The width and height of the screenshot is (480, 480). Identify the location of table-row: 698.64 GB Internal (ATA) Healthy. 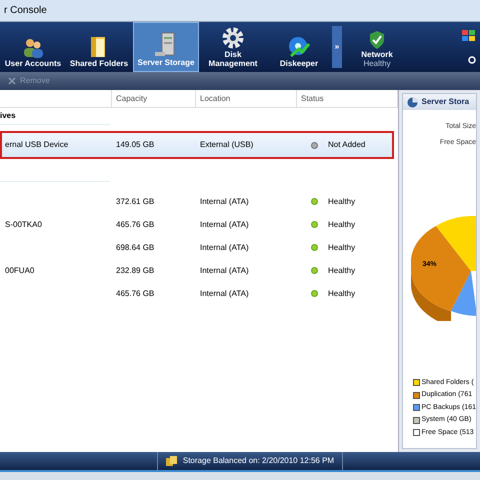
(199, 247).